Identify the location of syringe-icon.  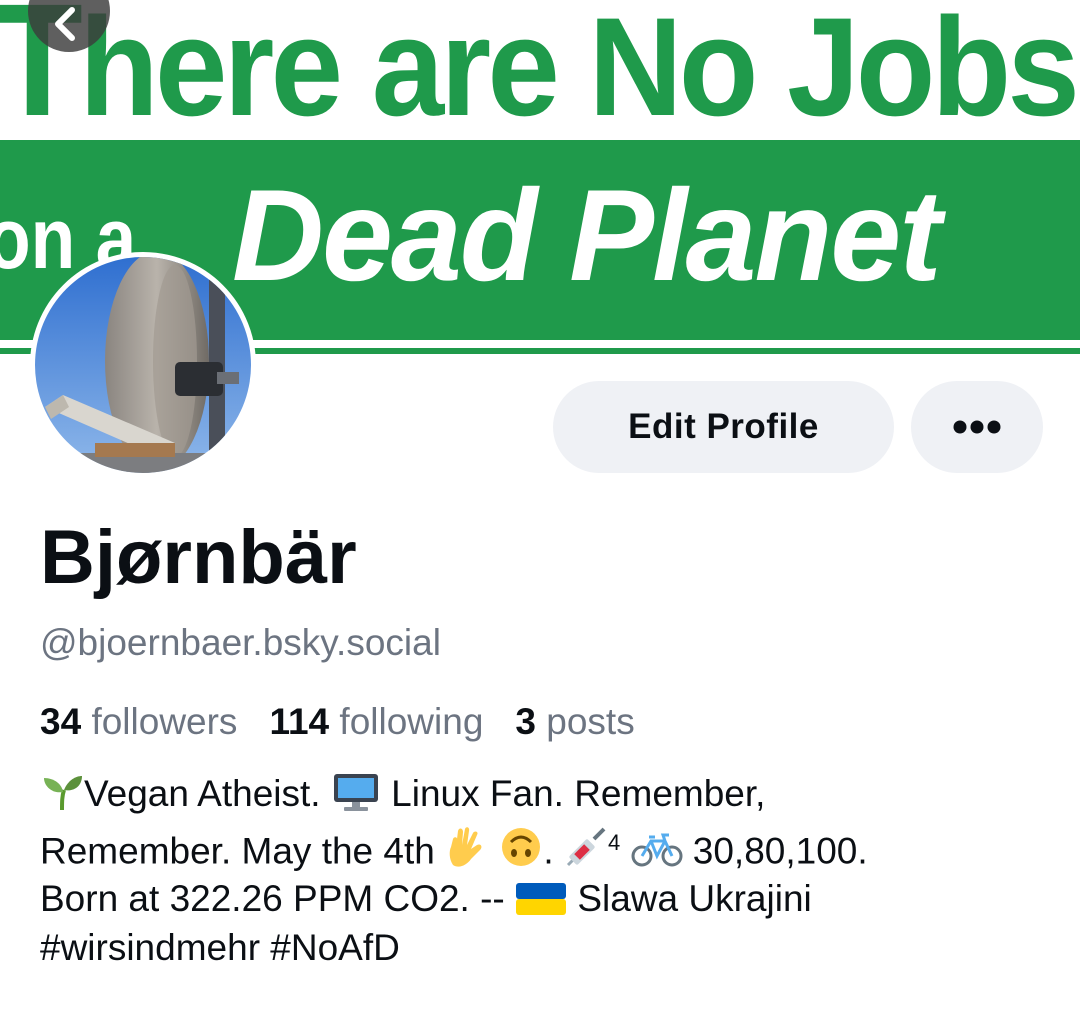
(586, 846).